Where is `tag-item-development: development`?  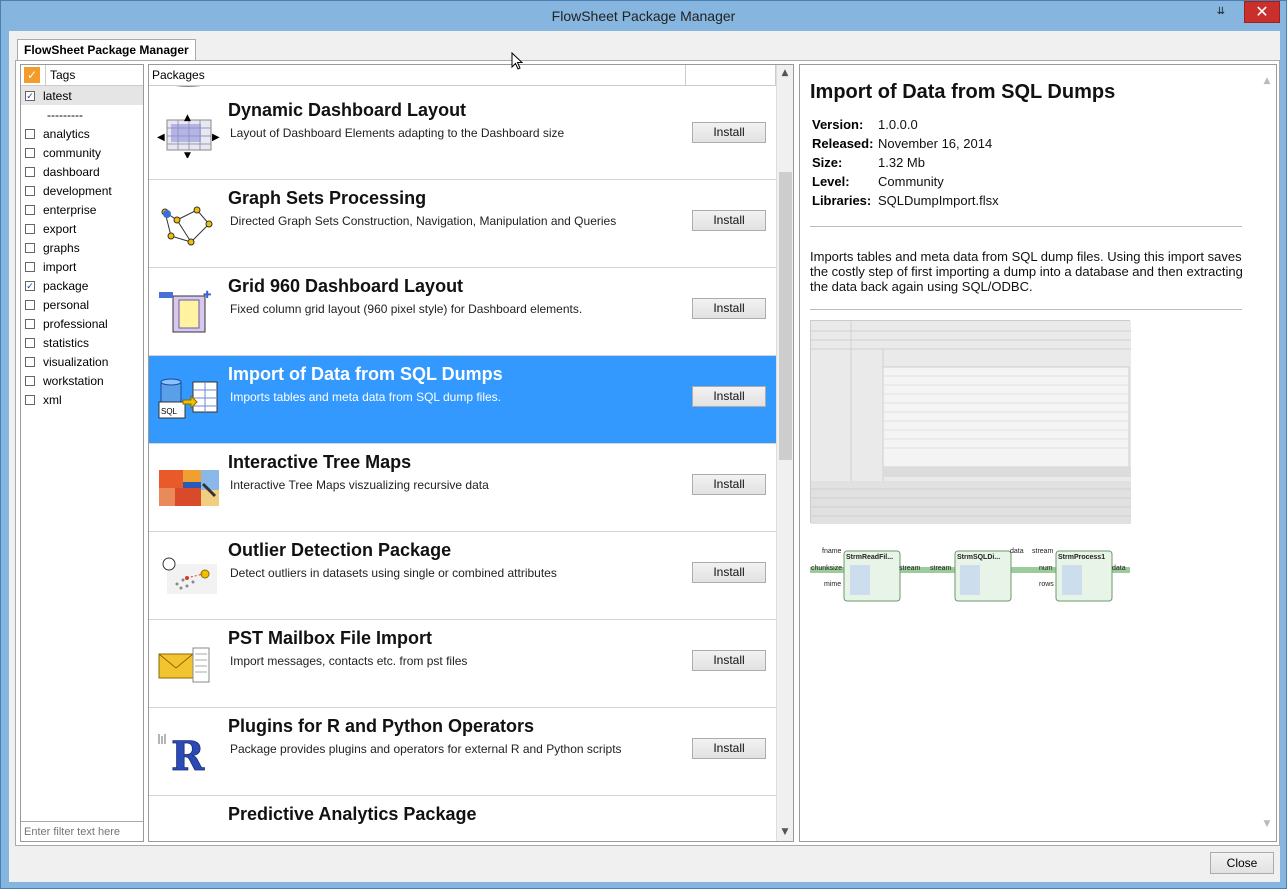
tag-item-development: development is located at coordinates (82, 190).